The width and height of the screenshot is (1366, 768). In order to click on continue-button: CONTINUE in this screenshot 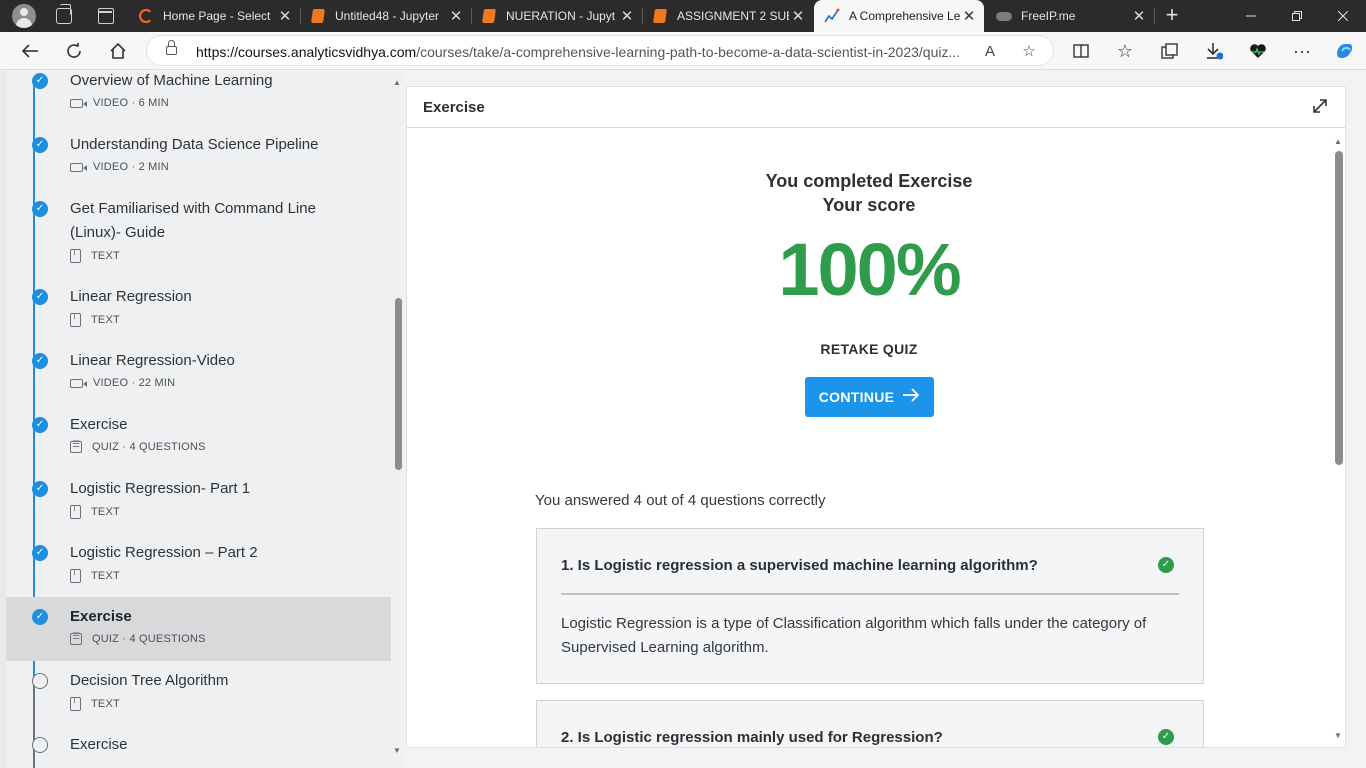, I will do `click(869, 397)`.